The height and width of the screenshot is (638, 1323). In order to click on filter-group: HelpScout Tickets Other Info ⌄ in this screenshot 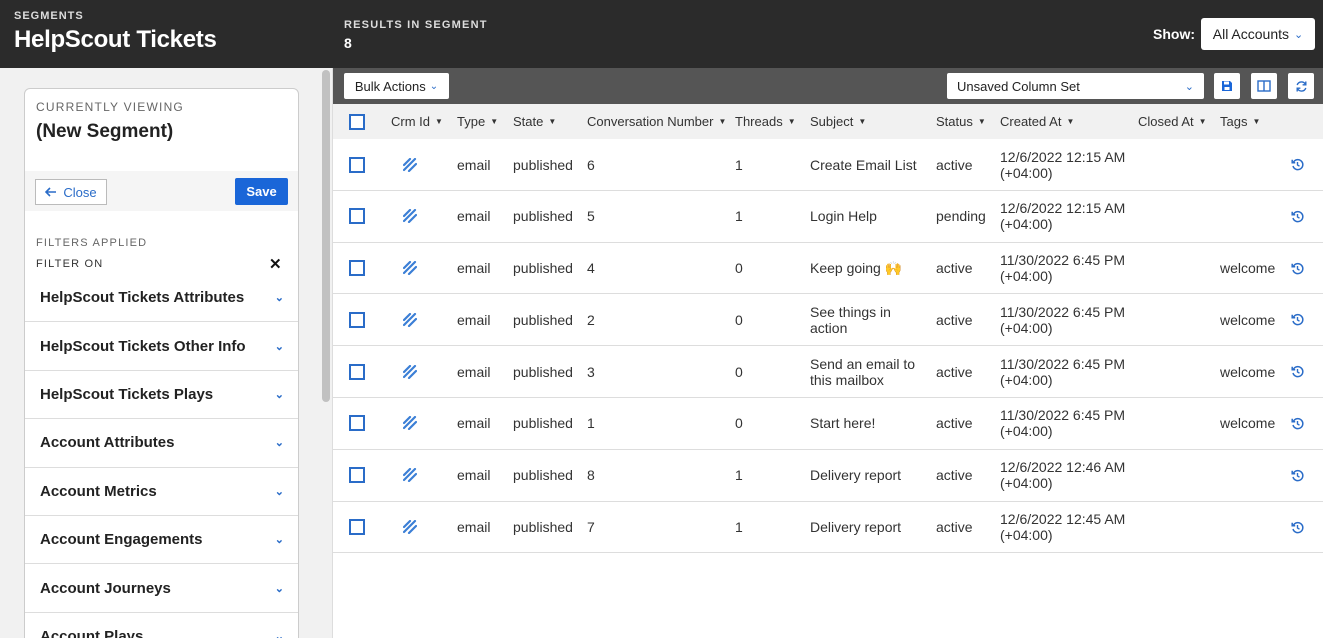, I will do `click(161, 346)`.